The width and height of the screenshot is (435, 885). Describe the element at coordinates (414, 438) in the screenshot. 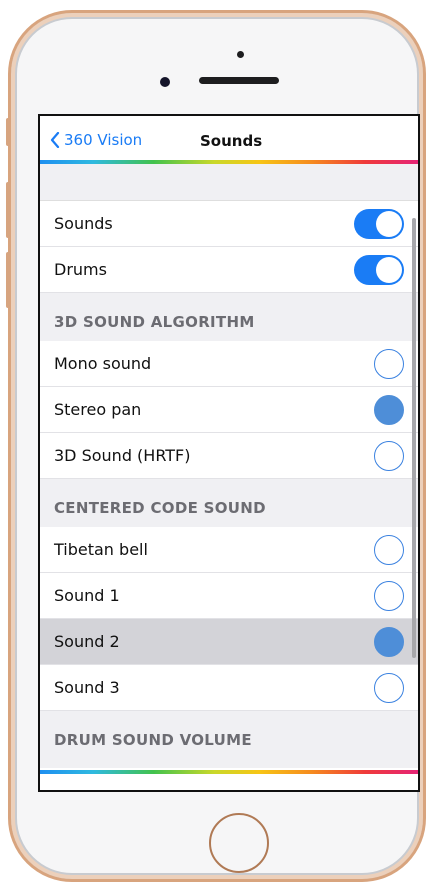

I see `scrollbar` at that location.